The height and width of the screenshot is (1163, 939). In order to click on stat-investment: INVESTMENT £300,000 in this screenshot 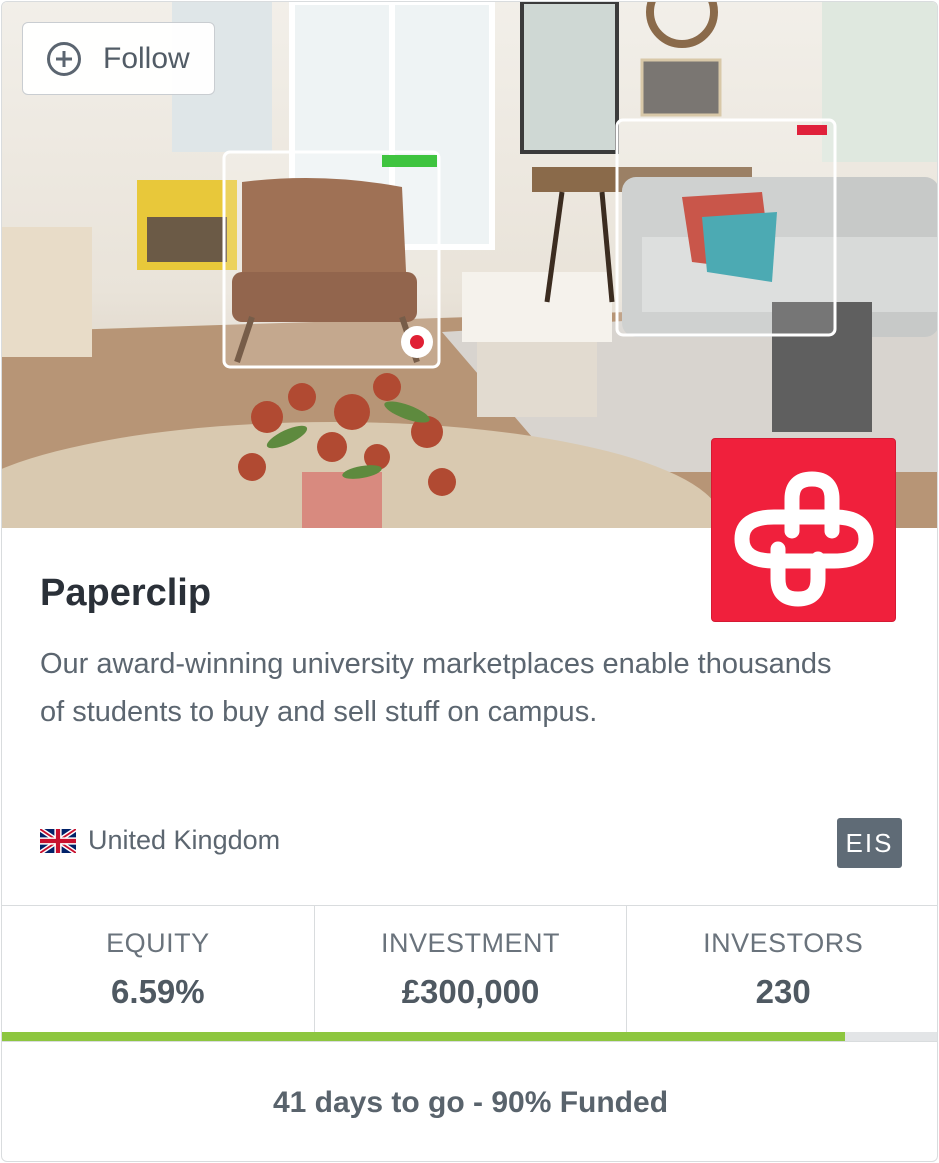, I will do `click(471, 969)`.